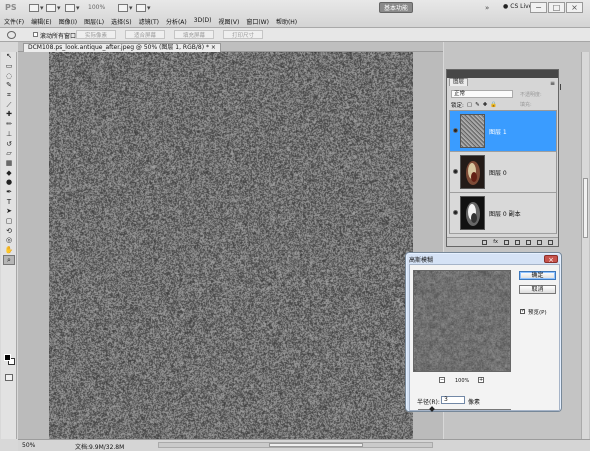 Image resolution: width=590 pixels, height=451 pixels. I want to click on menu-window: 窗口(W), so click(257, 21).